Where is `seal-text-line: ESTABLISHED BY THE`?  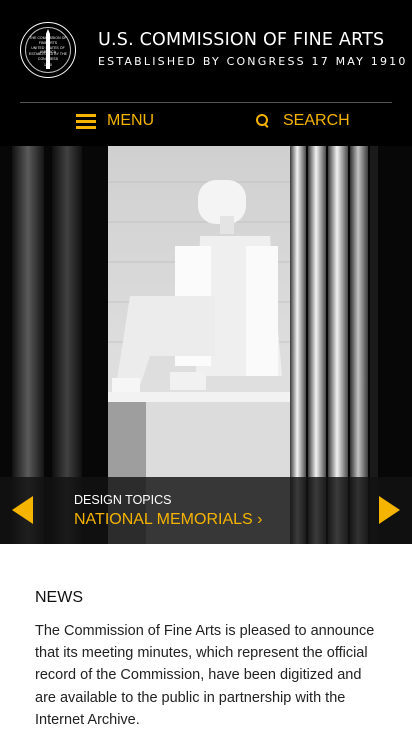 seal-text-line: ESTABLISHED BY THE is located at coordinates (48, 54).